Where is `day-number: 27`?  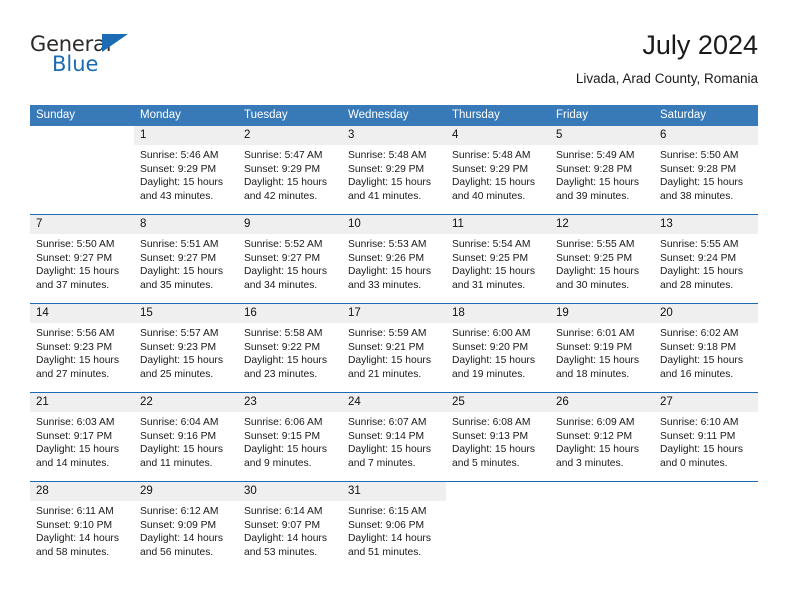
day-number: 27 is located at coordinates (706, 402).